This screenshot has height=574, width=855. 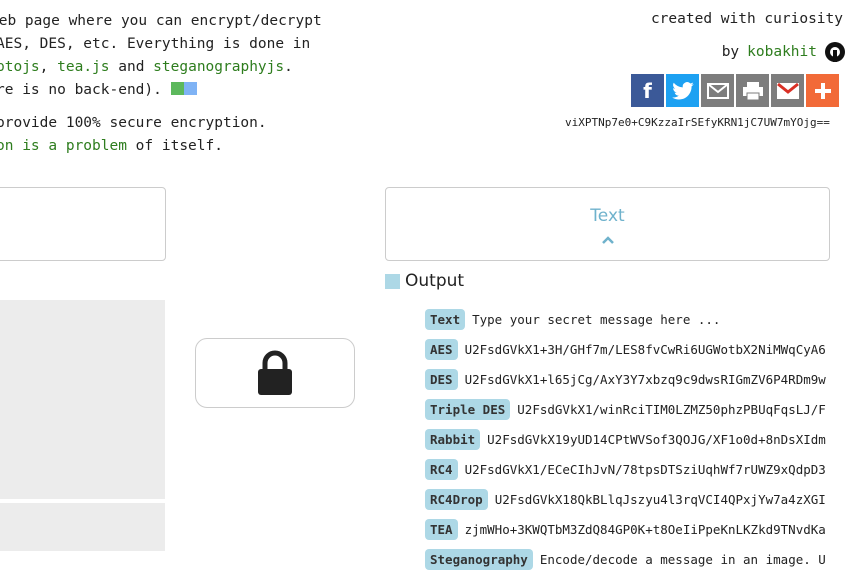 What do you see at coordinates (161, 21) in the screenshot?
I see `intro-line-1: web page where you can encrypt/decrypt` at bounding box center [161, 21].